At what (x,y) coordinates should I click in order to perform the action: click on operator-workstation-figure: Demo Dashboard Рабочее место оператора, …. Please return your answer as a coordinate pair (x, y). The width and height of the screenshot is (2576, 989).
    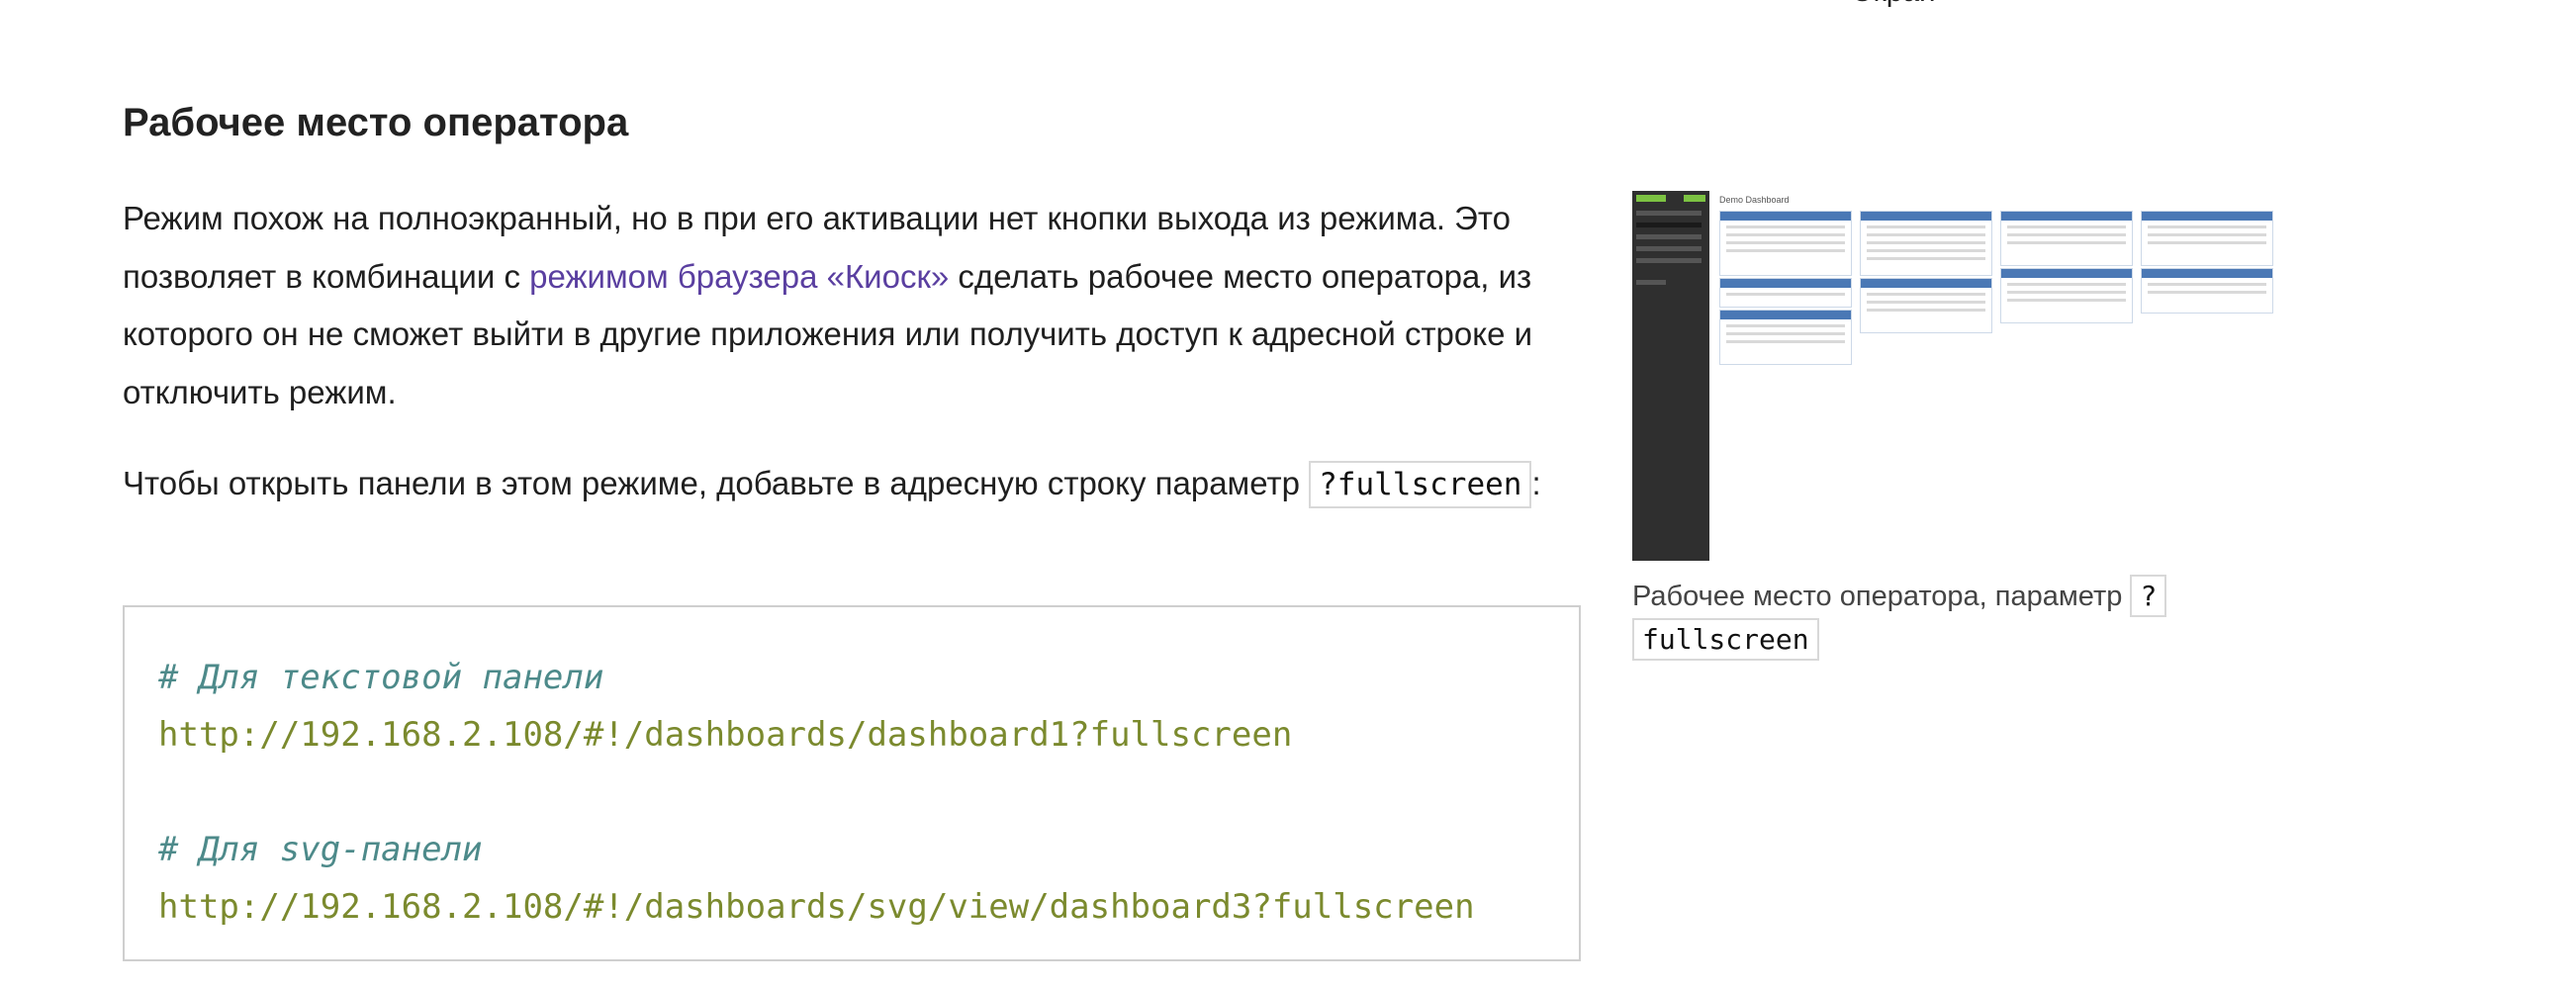
    Looking at the image, I should click on (1953, 426).